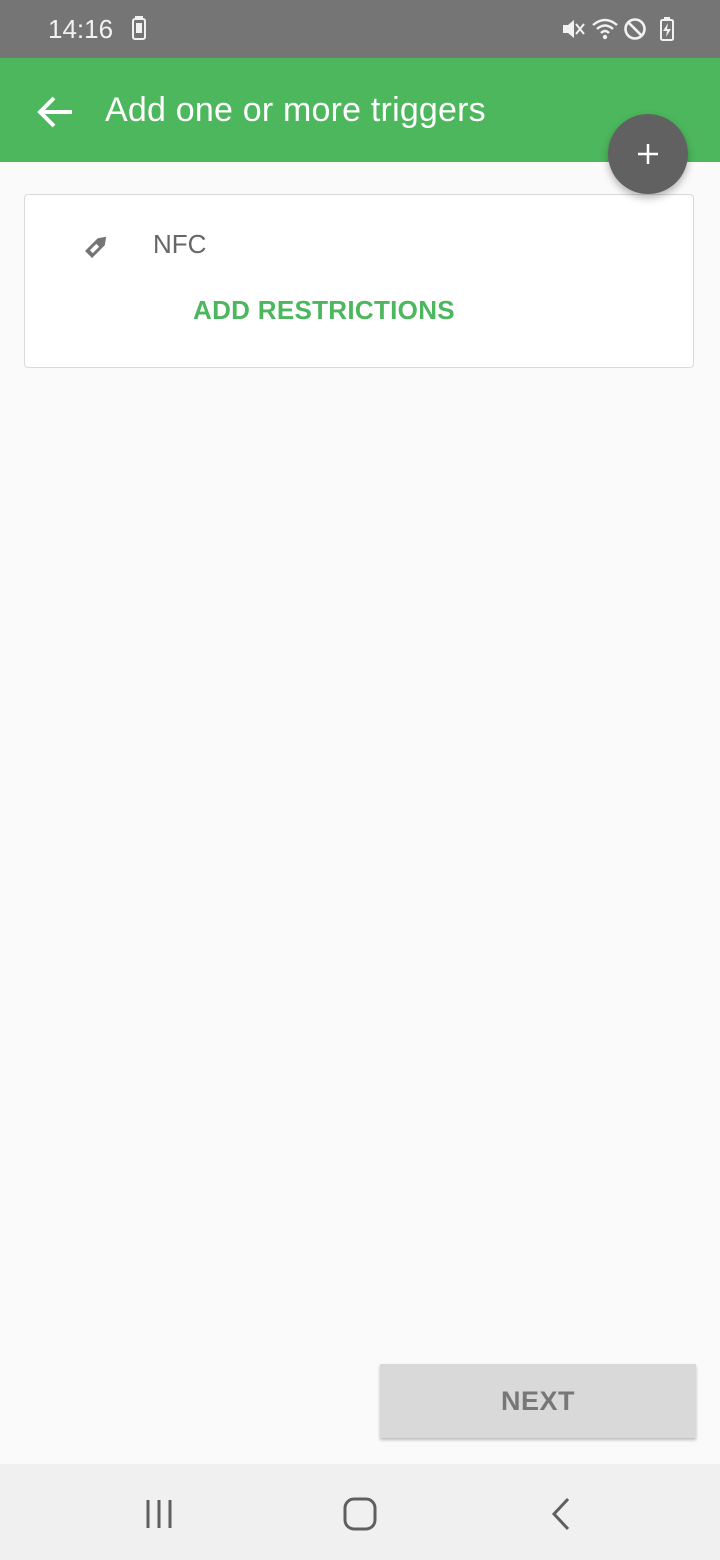 The width and height of the screenshot is (720, 1560). Describe the element at coordinates (139, 28) in the screenshot. I see `phone-vibrate-icon` at that location.